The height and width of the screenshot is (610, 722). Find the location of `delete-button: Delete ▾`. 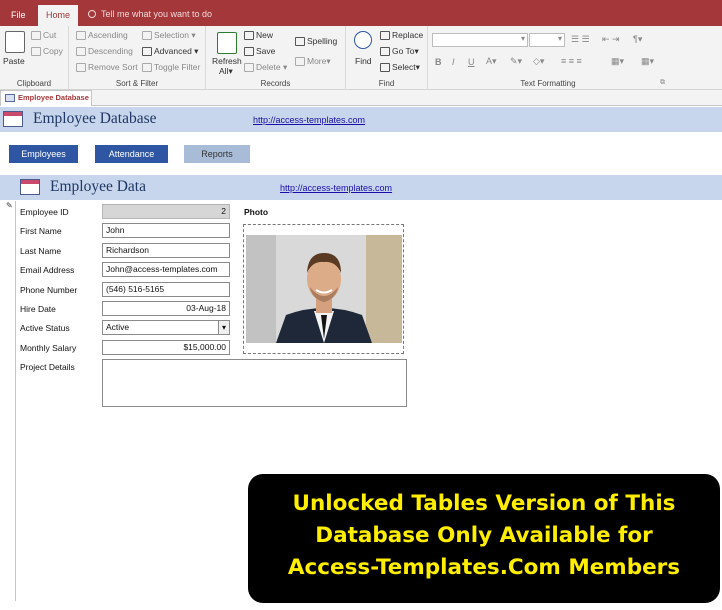

delete-button: Delete ▾ is located at coordinates (265, 67).